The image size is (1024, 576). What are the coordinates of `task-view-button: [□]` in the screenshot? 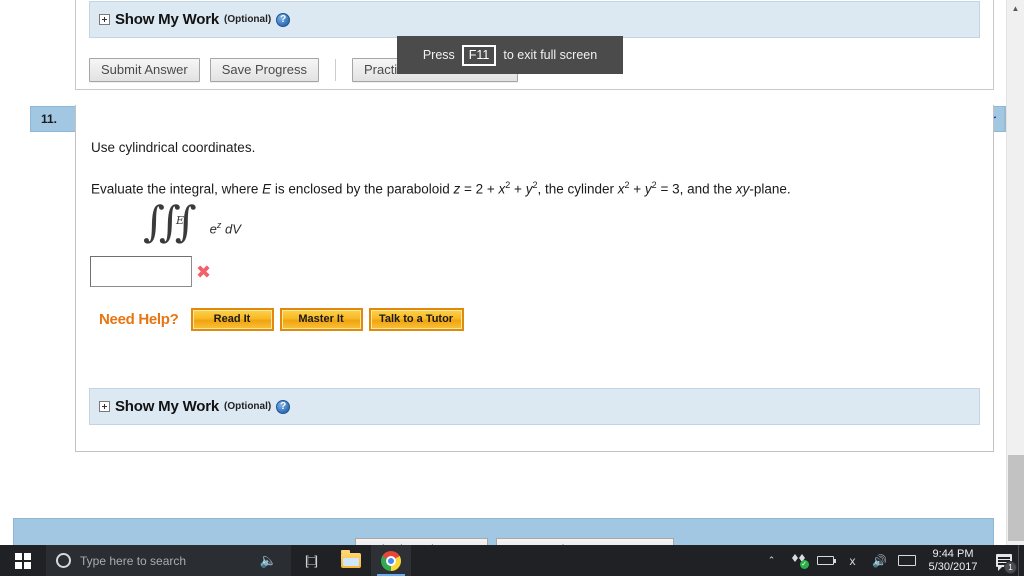 It's located at (311, 560).